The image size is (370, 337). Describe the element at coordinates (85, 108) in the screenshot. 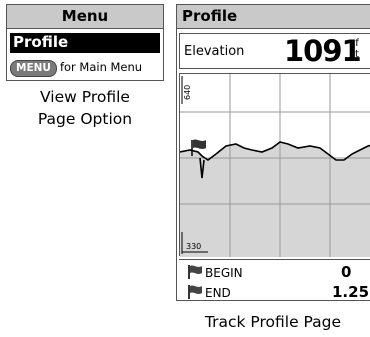

I see `caption-view-profile: View Profile Page Option` at that location.